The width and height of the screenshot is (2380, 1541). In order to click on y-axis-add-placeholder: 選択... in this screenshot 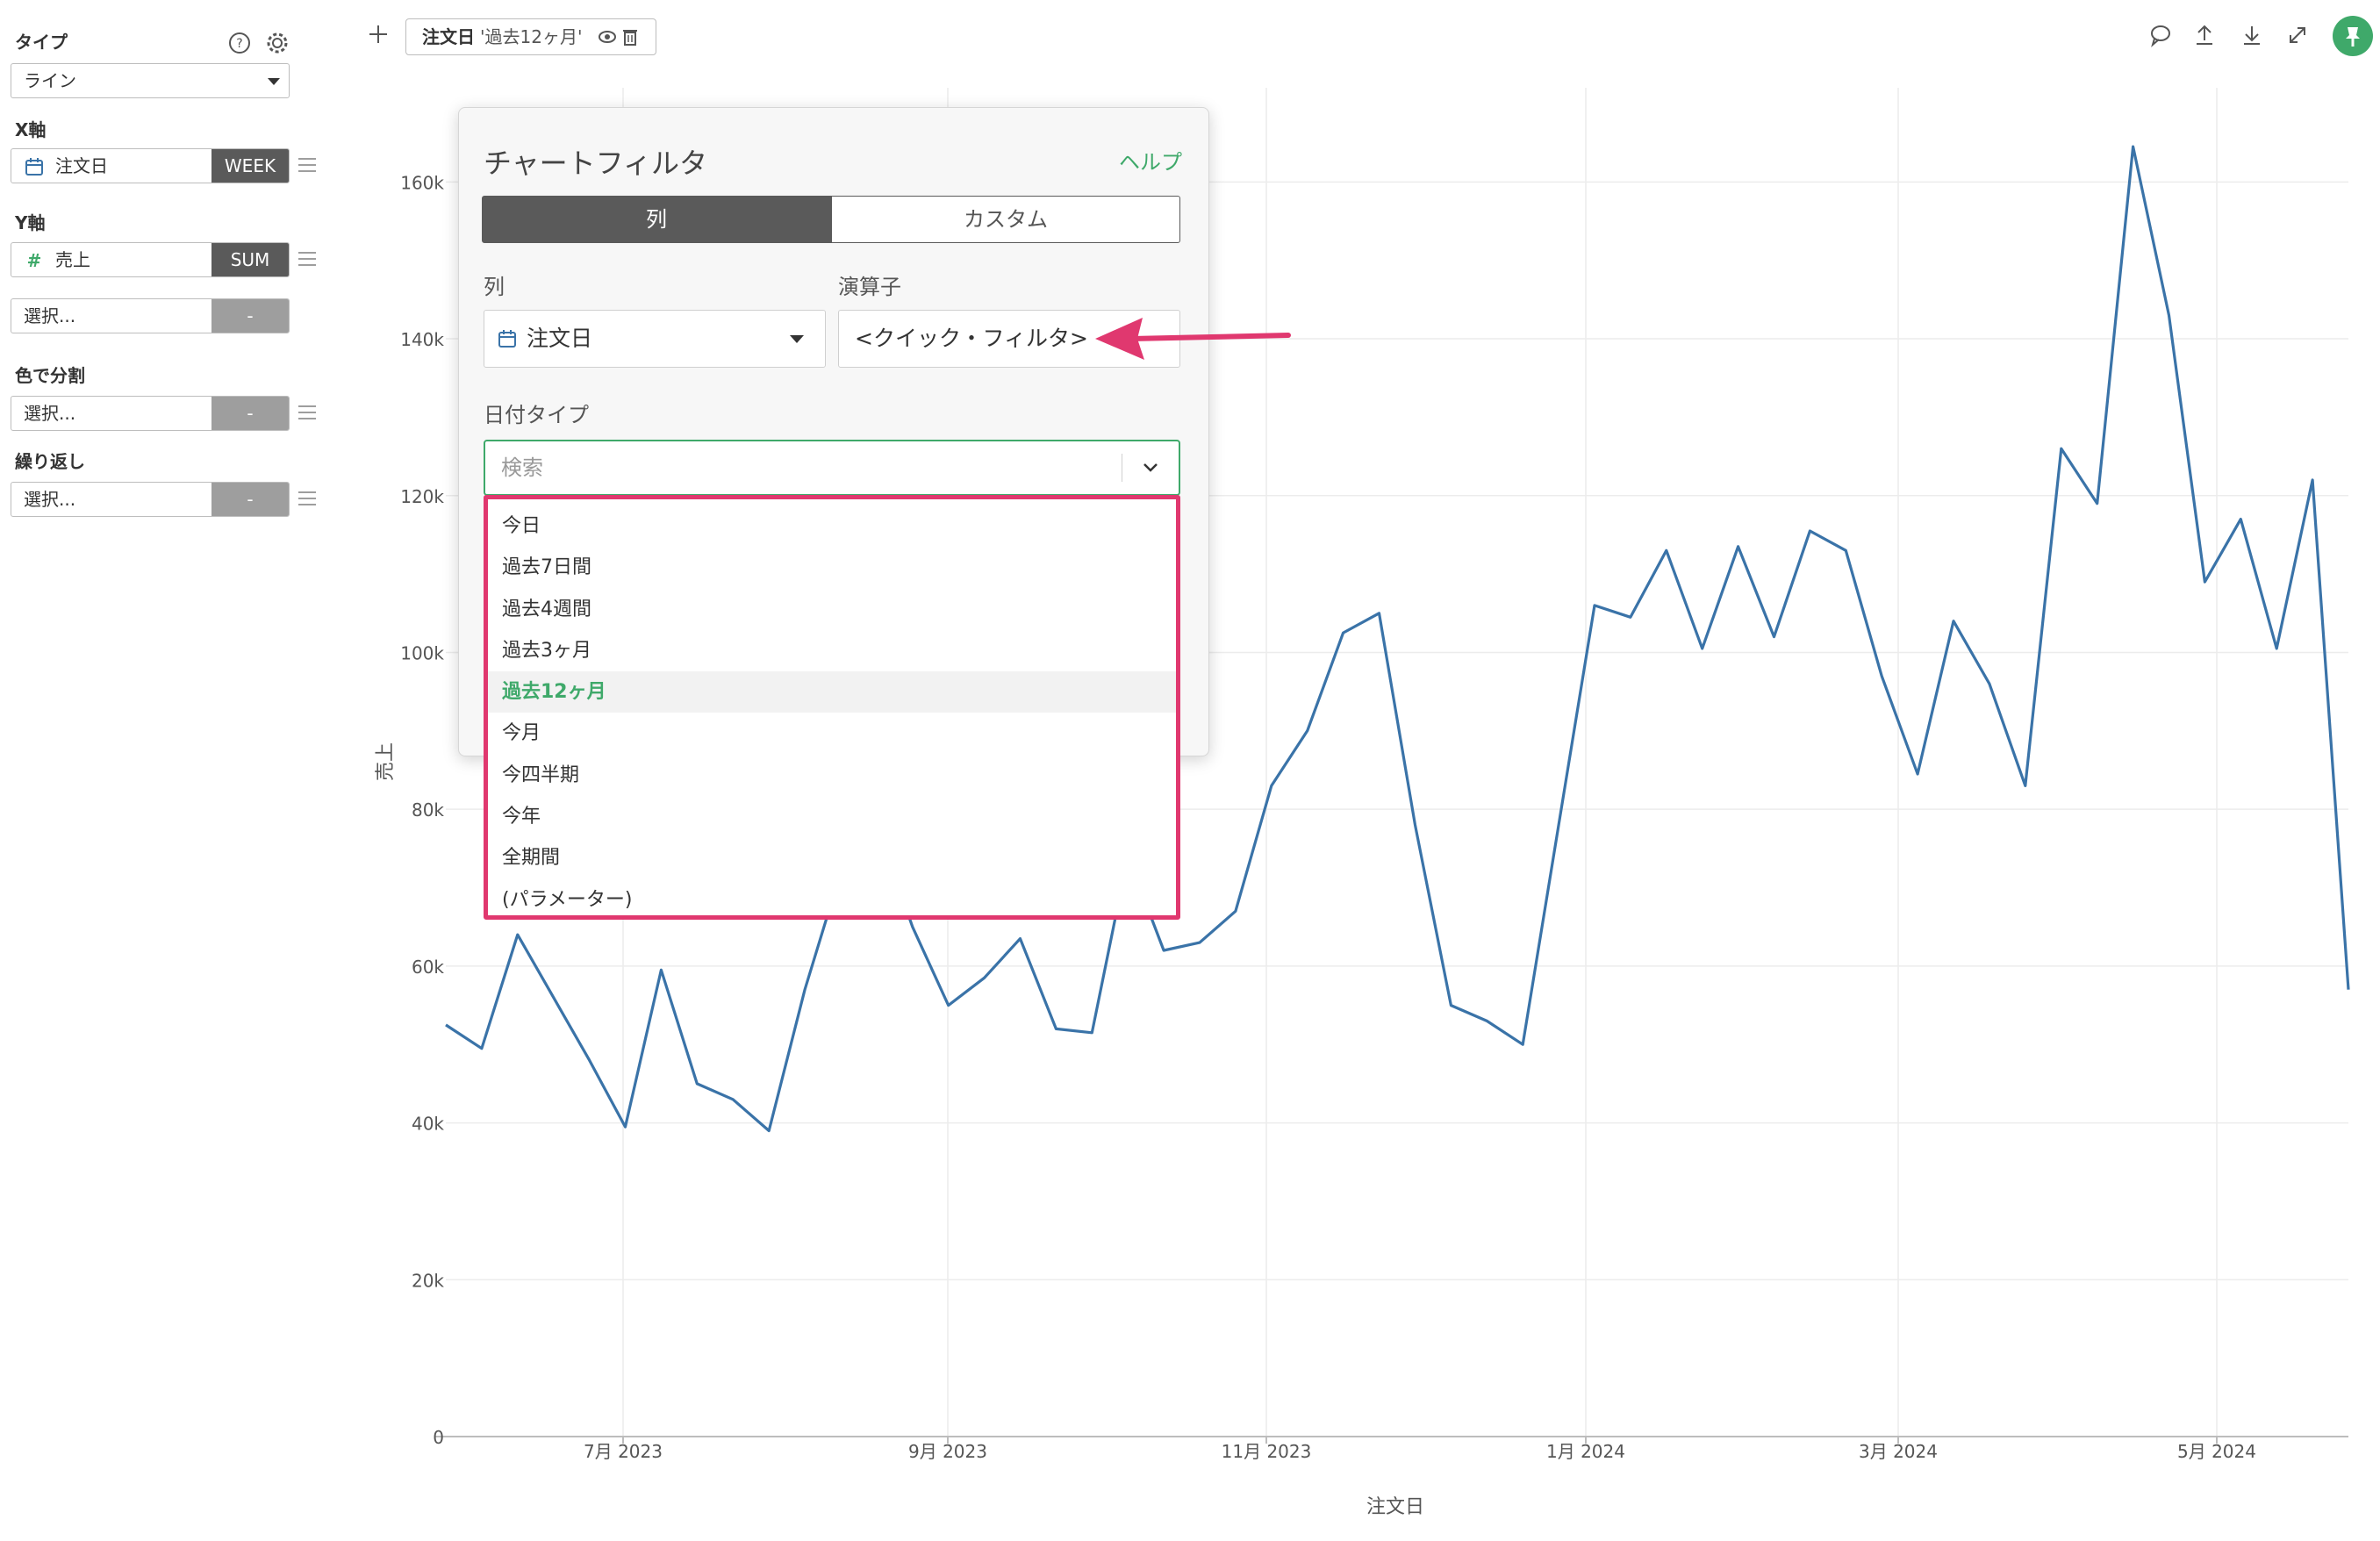, I will do `click(50, 315)`.